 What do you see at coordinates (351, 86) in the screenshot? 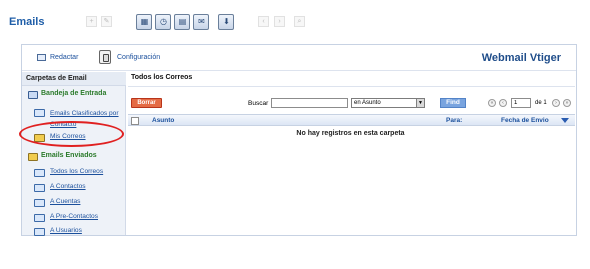
I see `divider` at bounding box center [351, 86].